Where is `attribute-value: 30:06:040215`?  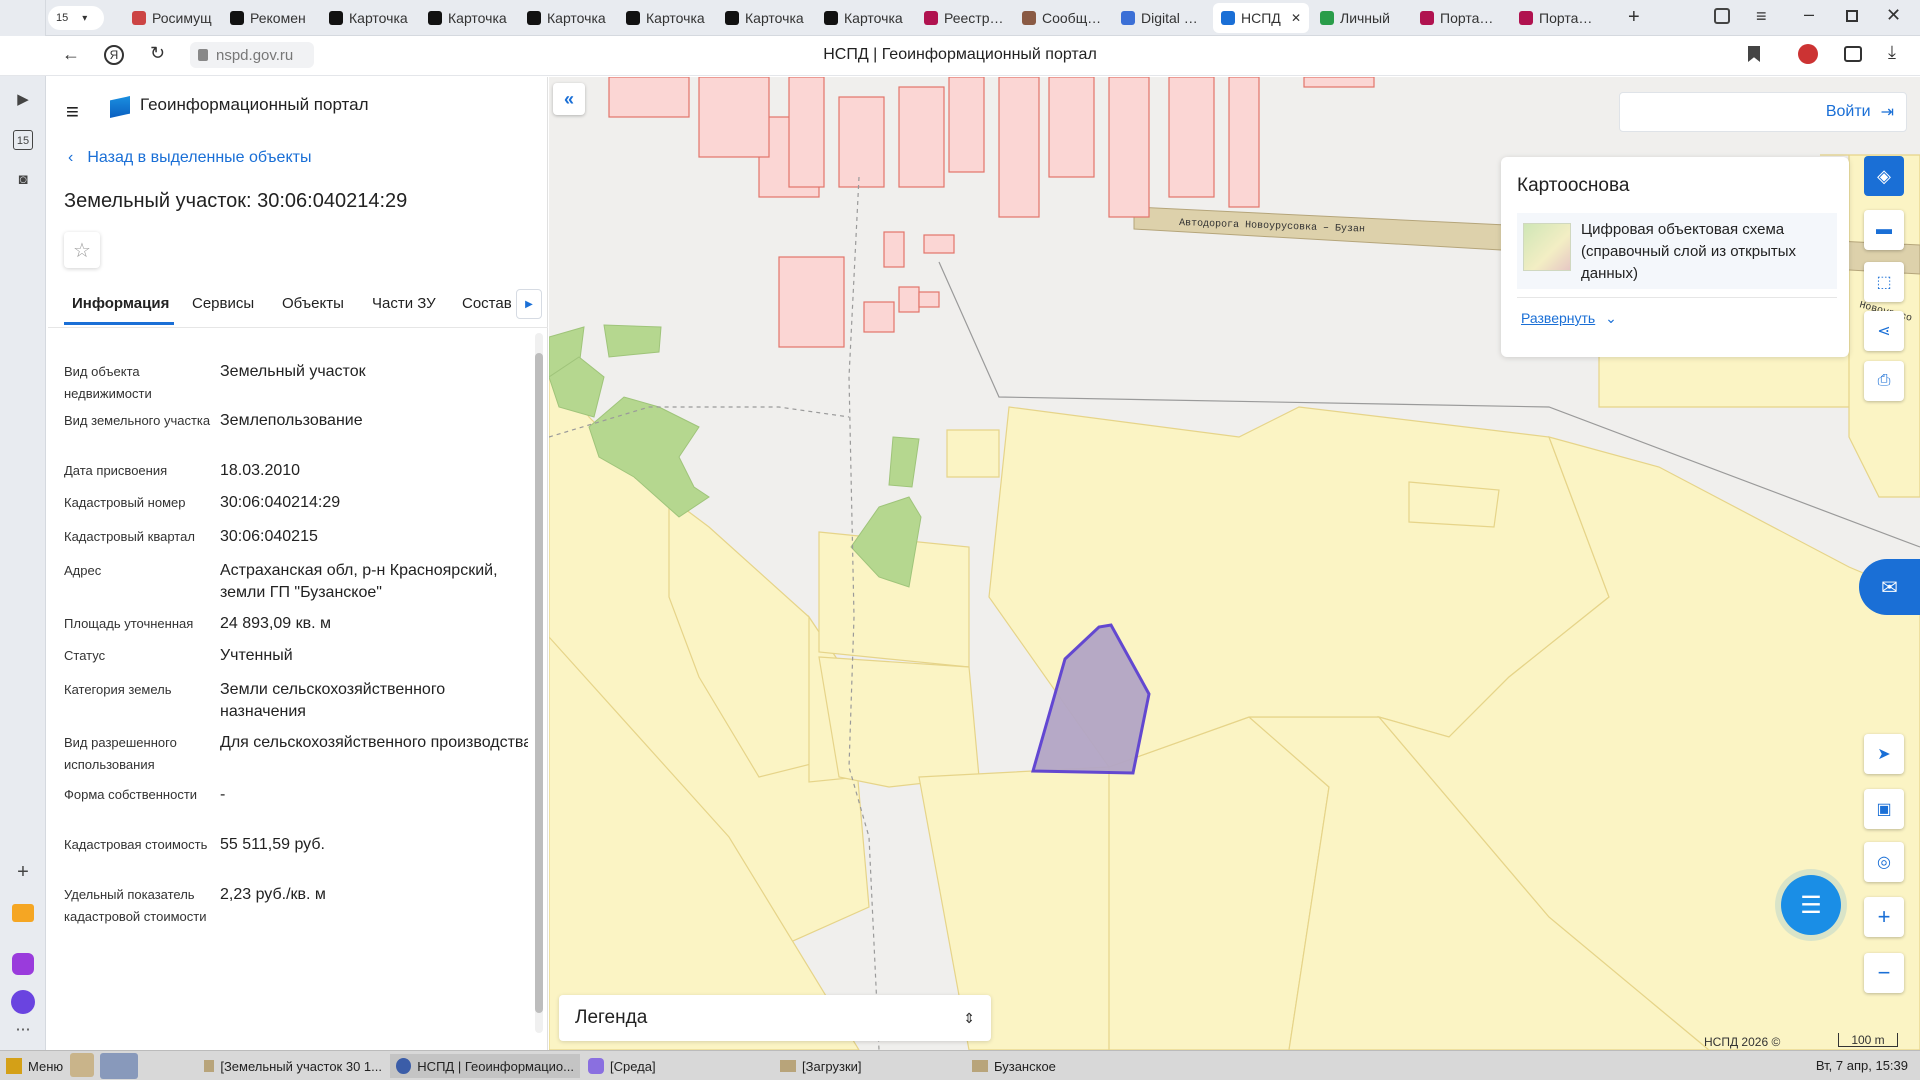
attribute-value: 30:06:040215 is located at coordinates (269, 536).